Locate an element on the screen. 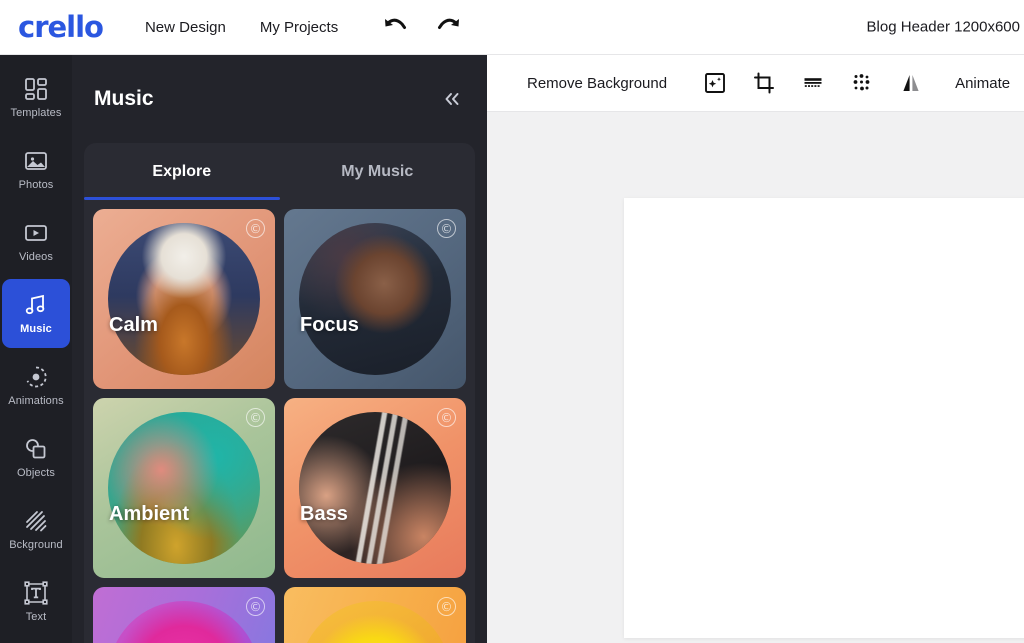 The height and width of the screenshot is (643, 1024). top-nav: New Design My Projects is located at coordinates (241, 27).